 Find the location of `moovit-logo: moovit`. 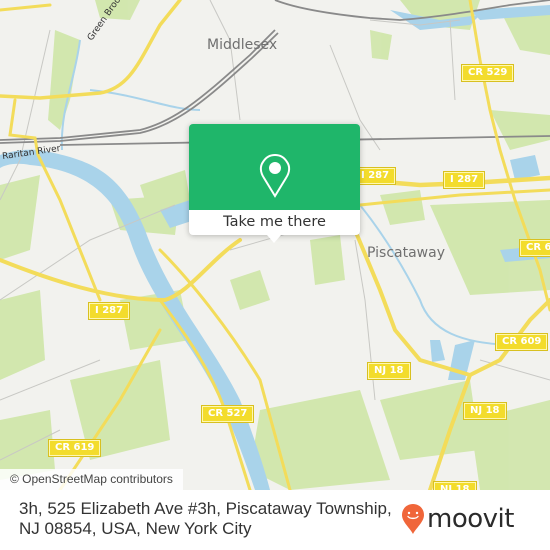

moovit-logo: moovit is located at coordinates (457, 519).